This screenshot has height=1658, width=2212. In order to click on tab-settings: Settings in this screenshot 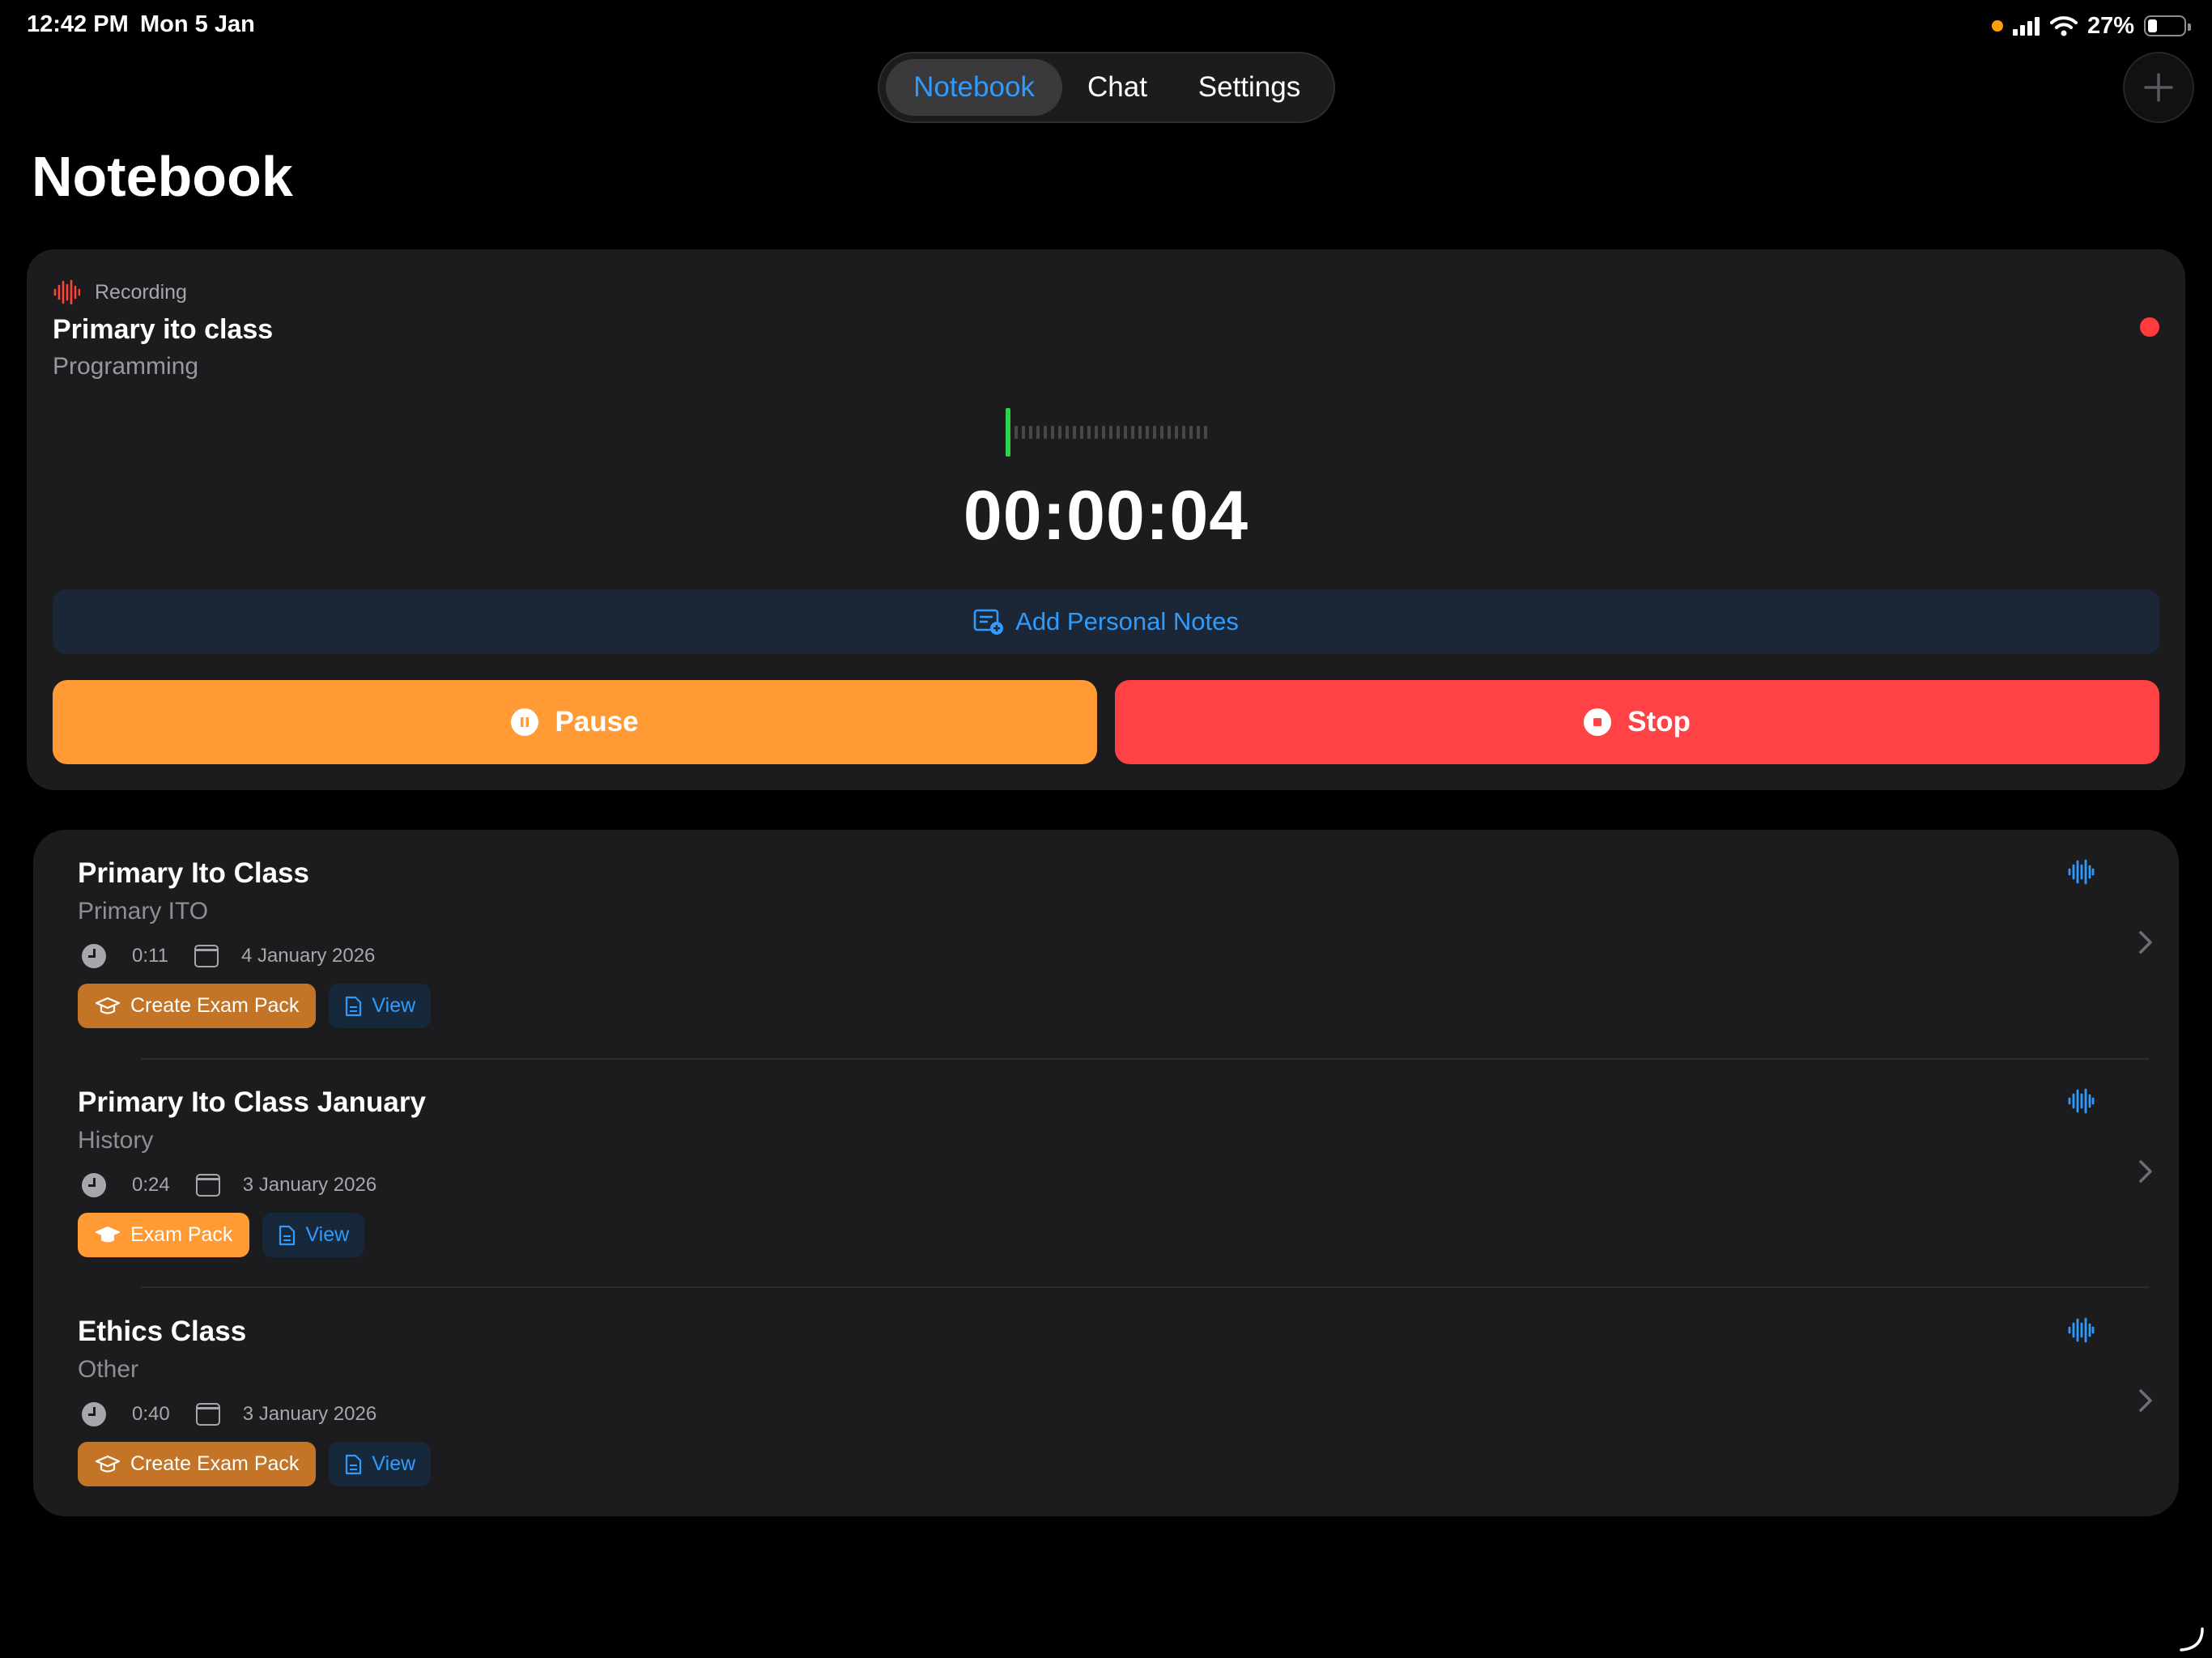, I will do `click(1249, 87)`.